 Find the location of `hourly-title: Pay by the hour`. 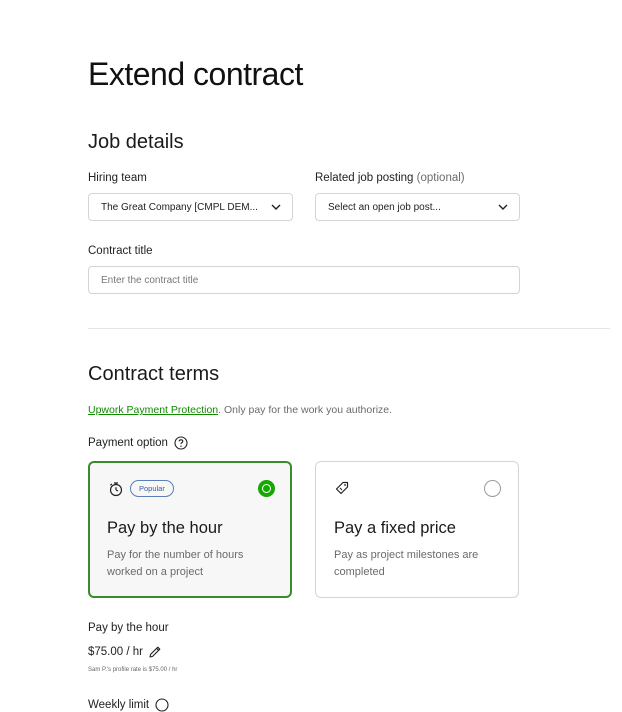

hourly-title: Pay by the hour is located at coordinates (165, 528).